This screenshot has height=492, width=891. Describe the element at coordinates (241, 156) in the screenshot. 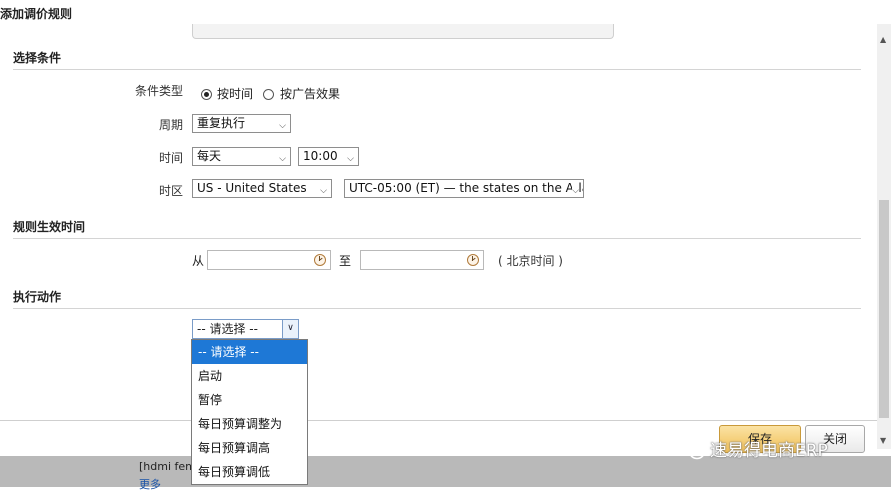

I see `time-frequency-select: 每天 ⌵` at that location.